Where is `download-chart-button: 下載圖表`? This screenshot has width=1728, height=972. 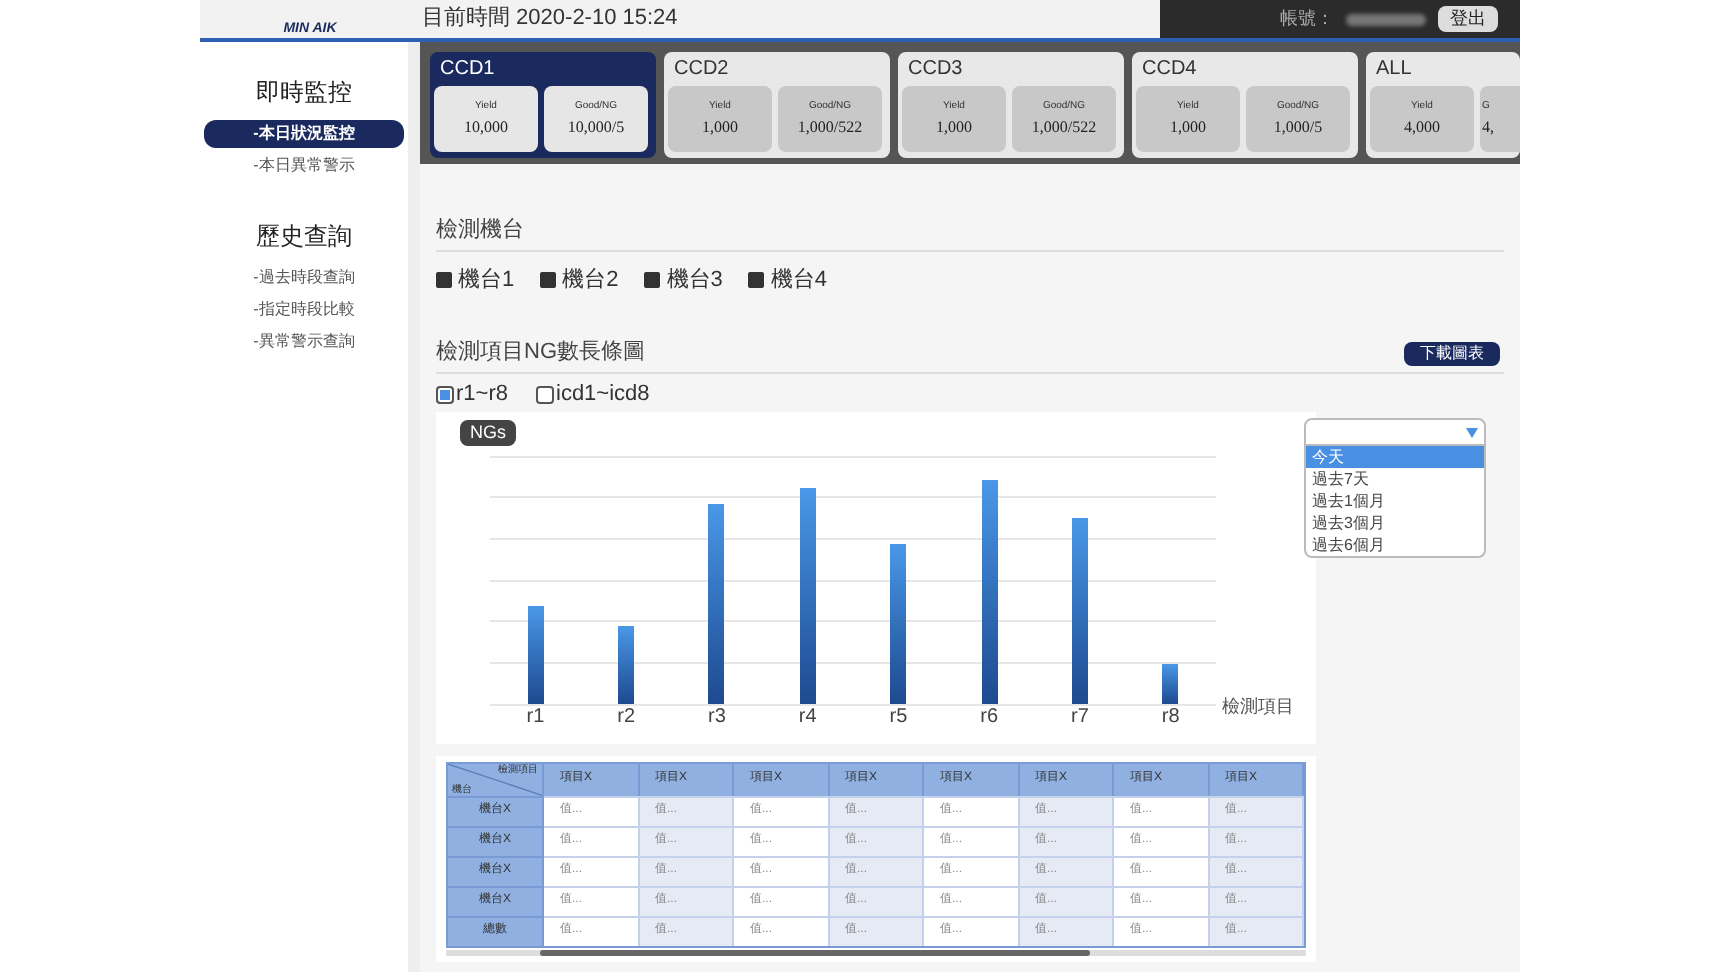
download-chart-button: 下載圖表 is located at coordinates (1452, 353).